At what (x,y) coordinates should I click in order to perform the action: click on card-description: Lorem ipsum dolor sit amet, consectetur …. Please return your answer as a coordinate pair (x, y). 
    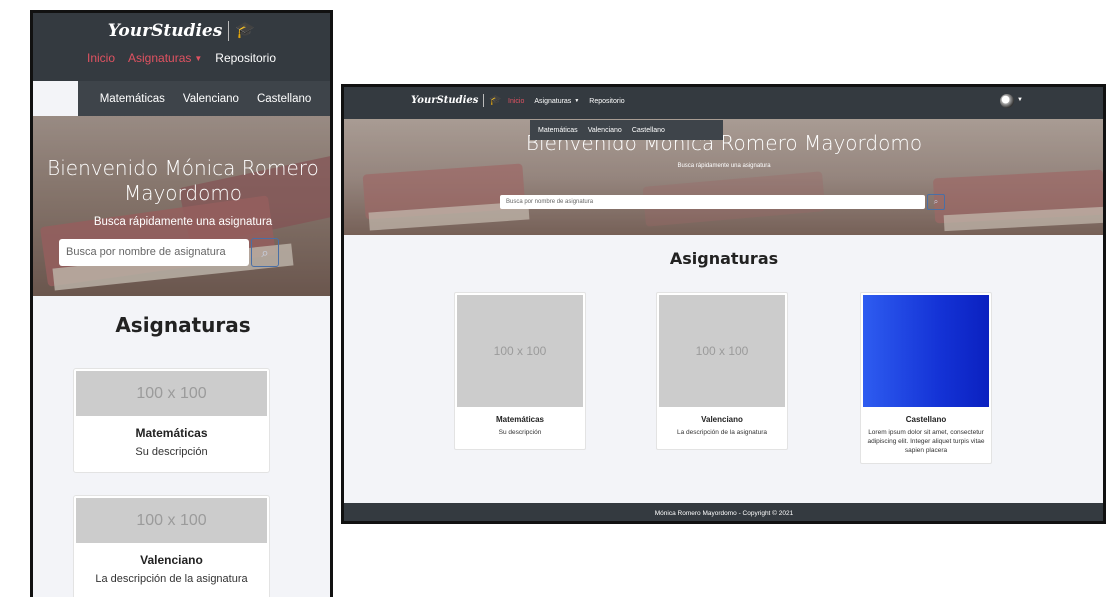
    Looking at the image, I should click on (926, 441).